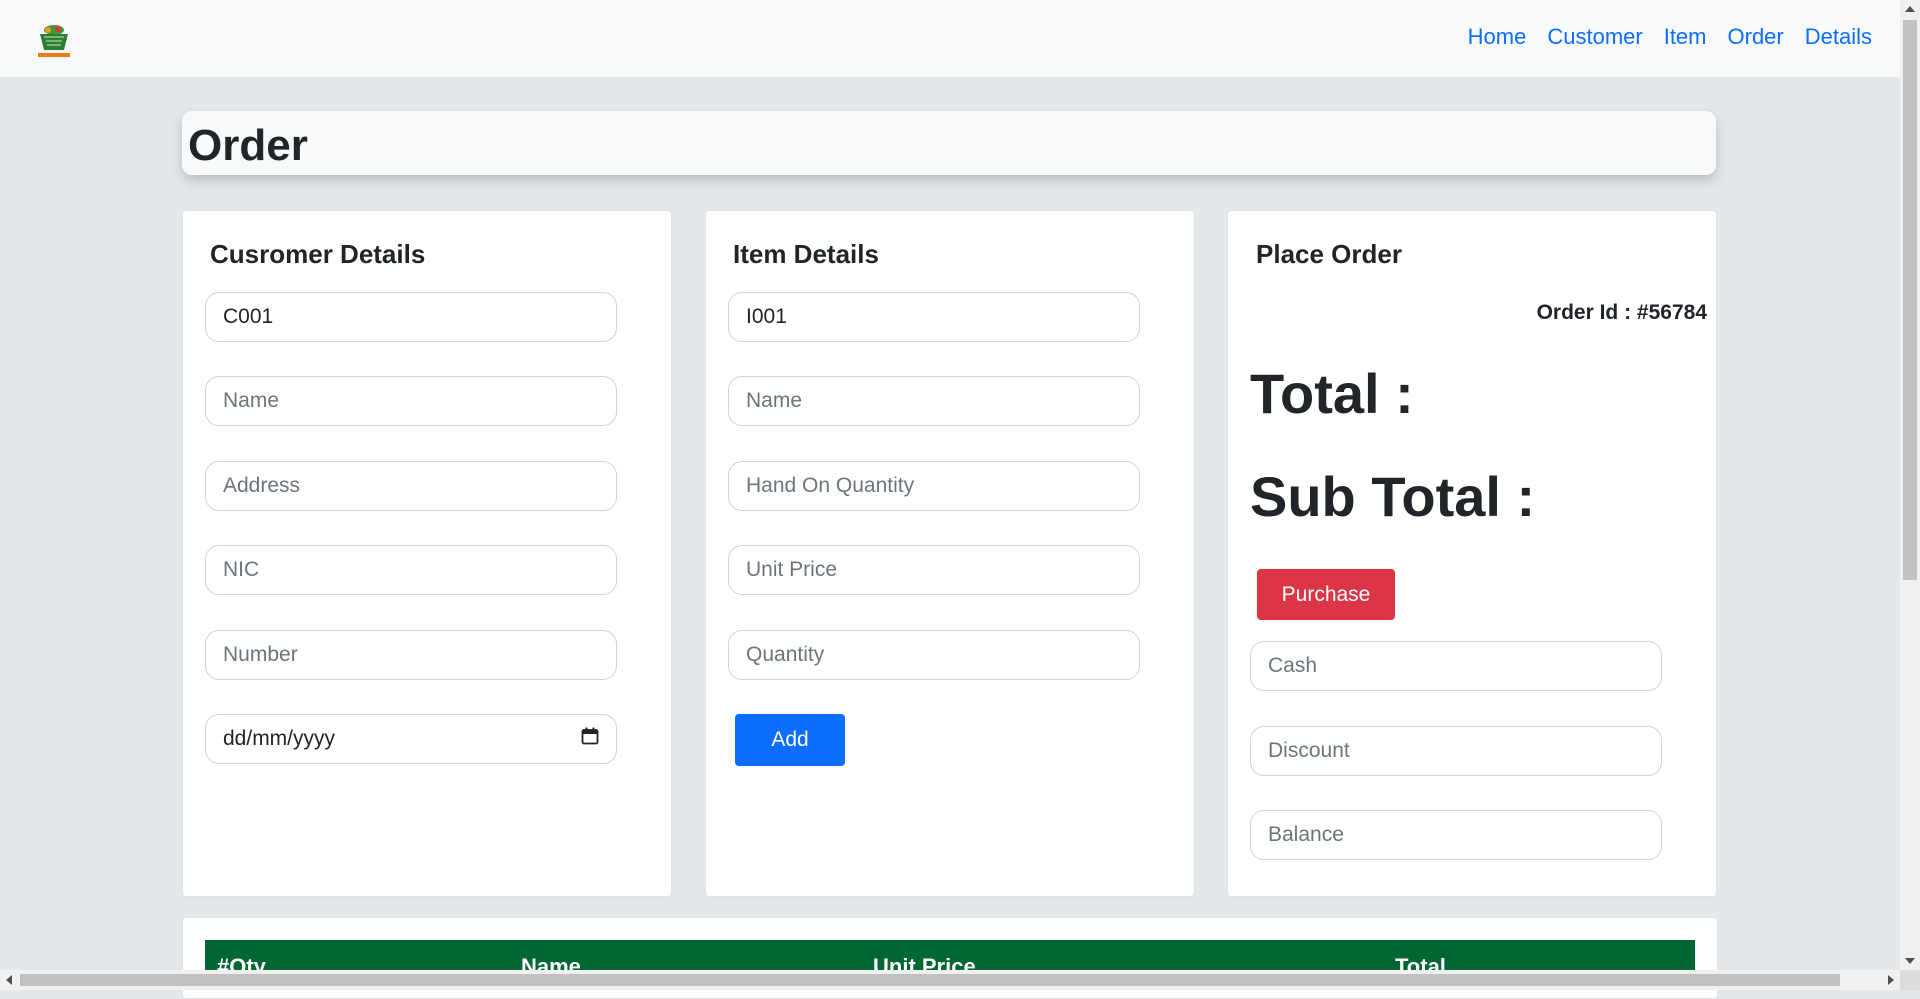 Image resolution: width=1920 pixels, height=999 pixels. I want to click on customer-number-placeholder: Number, so click(260, 654).